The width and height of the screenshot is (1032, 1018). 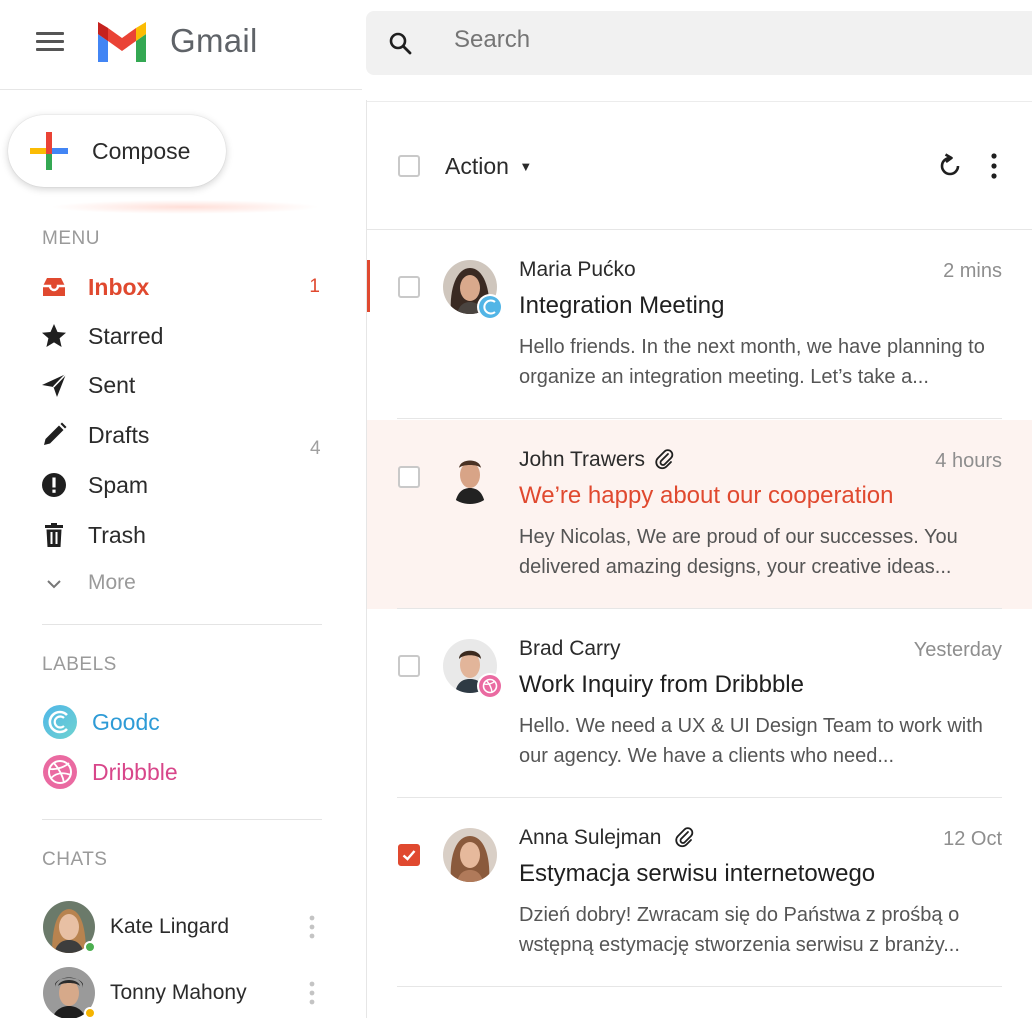 What do you see at coordinates (185, 535) in the screenshot?
I see `sidebar-item-trash: Trash` at bounding box center [185, 535].